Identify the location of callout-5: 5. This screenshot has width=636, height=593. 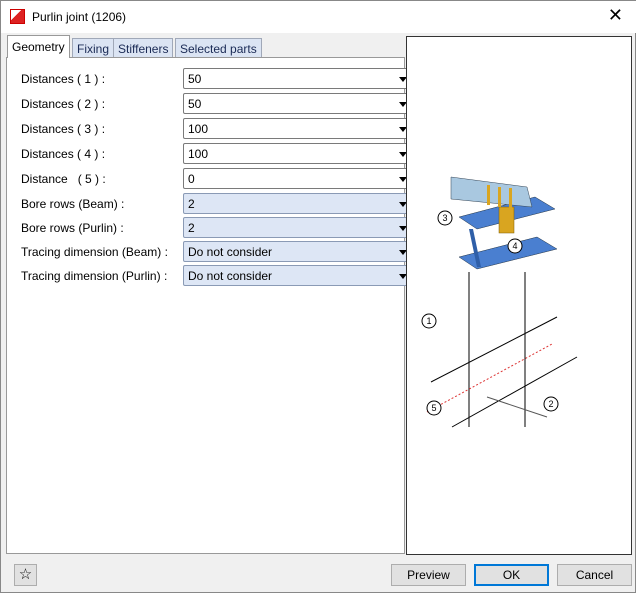
(434, 408).